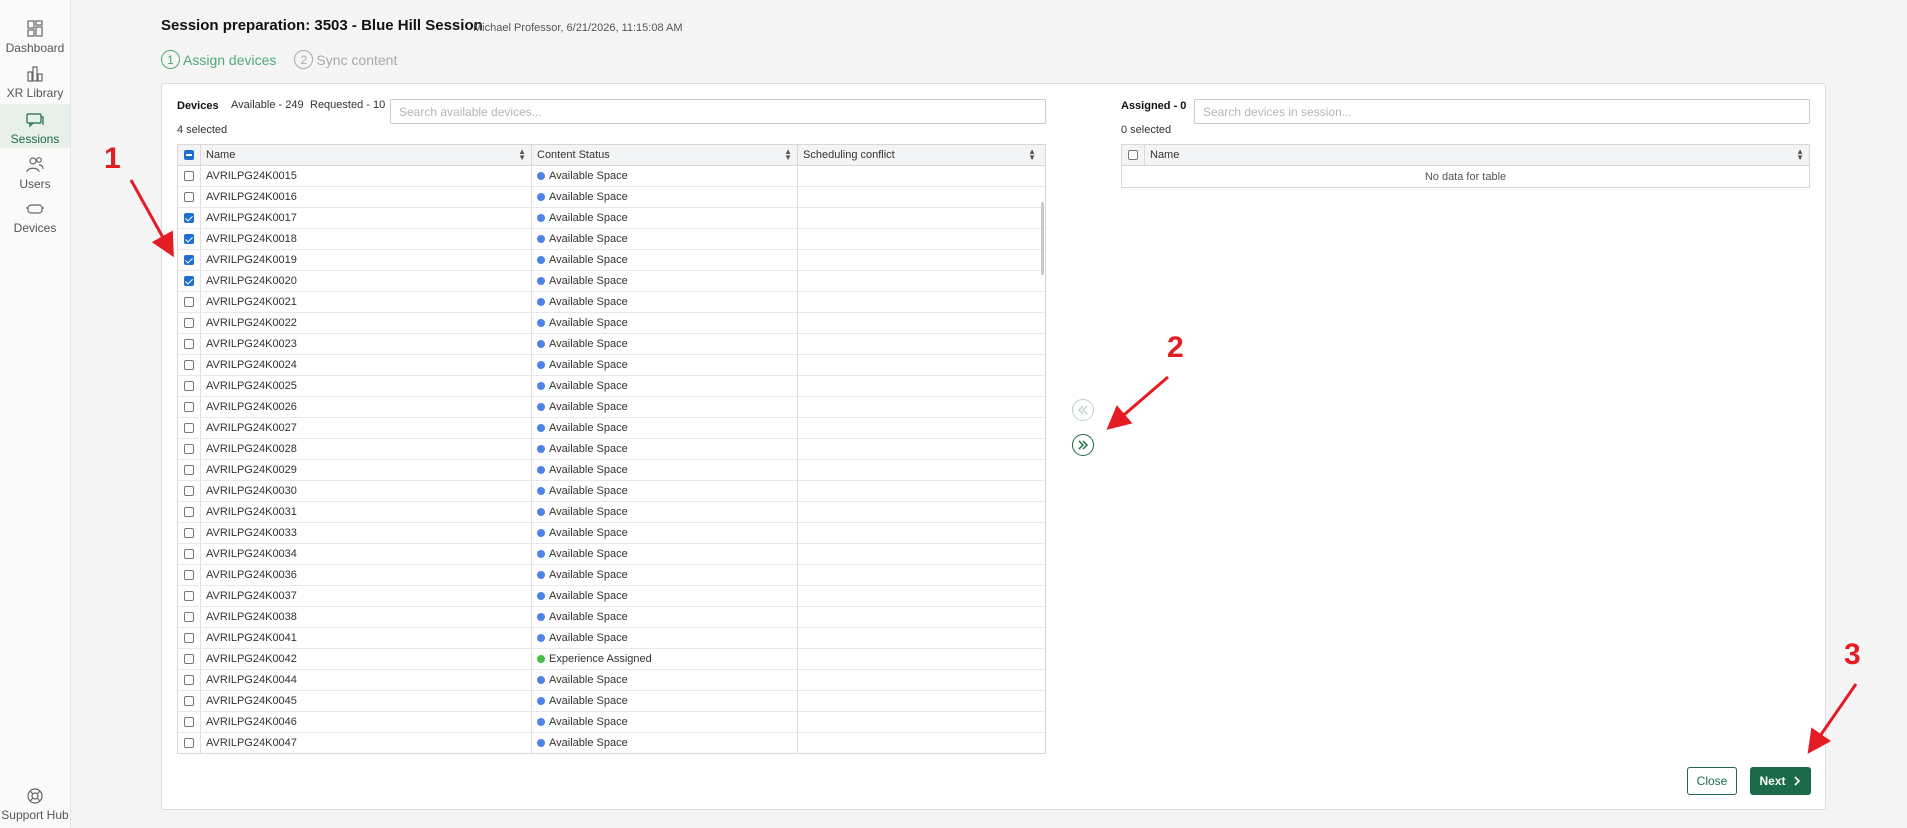  I want to click on double-chevron-right-icon, so click(1083, 445).